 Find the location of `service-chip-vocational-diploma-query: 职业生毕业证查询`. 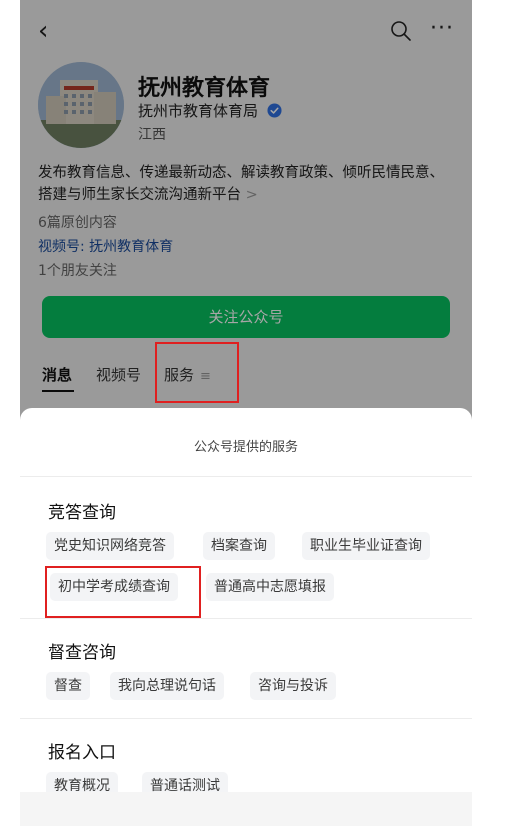

service-chip-vocational-diploma-query: 职业生毕业证查询 is located at coordinates (366, 546).